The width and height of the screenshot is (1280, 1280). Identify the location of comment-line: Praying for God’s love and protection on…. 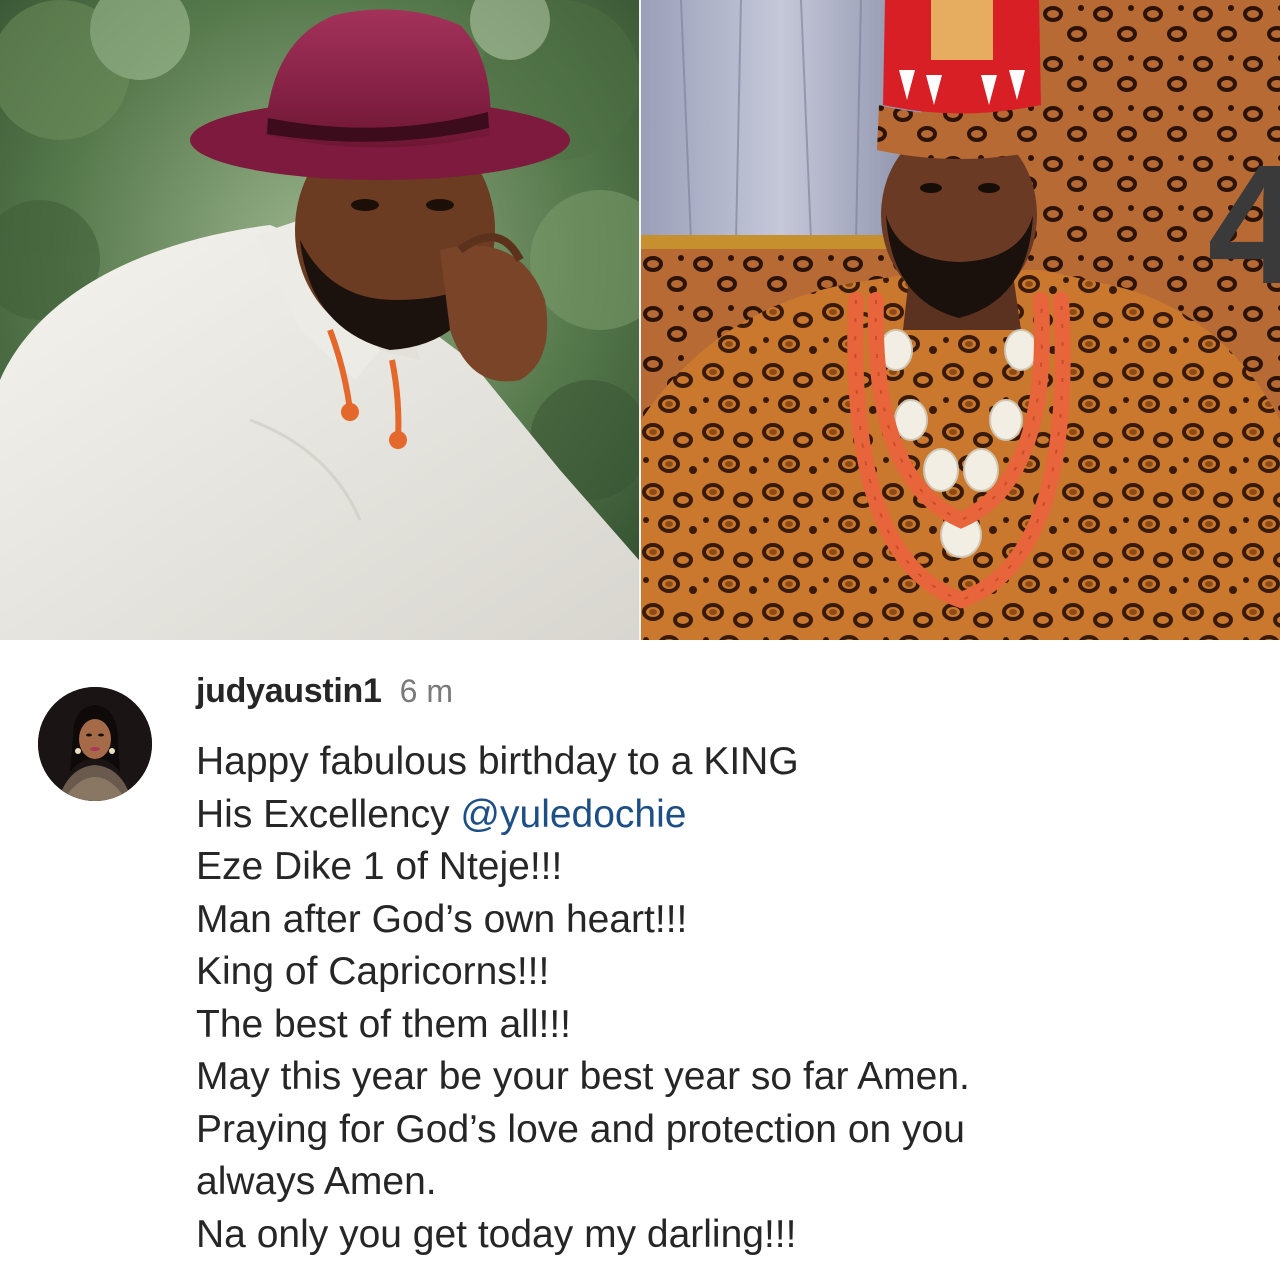
(580, 1129).